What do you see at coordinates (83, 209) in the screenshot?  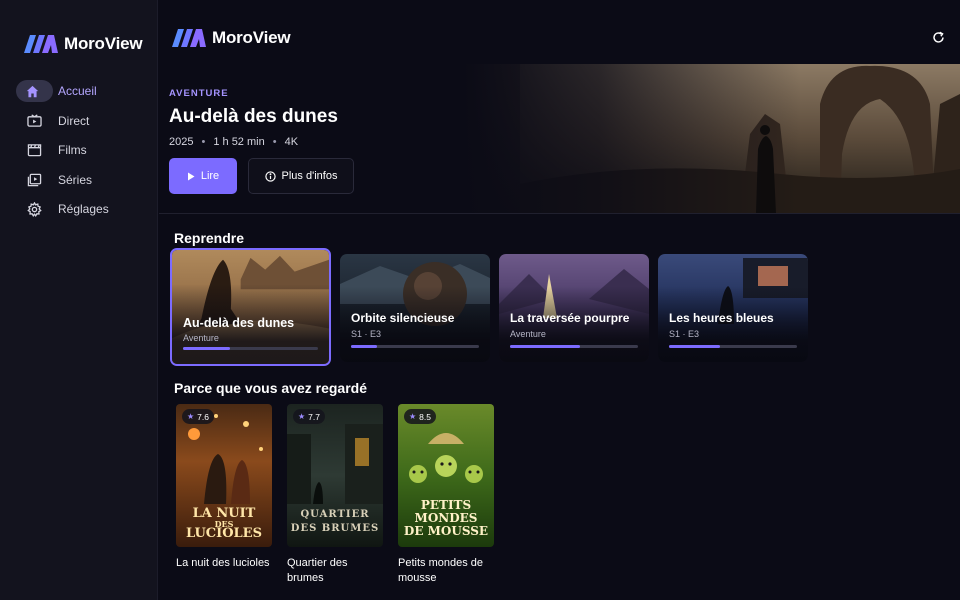 I see `sidebar-item-label: Réglages` at bounding box center [83, 209].